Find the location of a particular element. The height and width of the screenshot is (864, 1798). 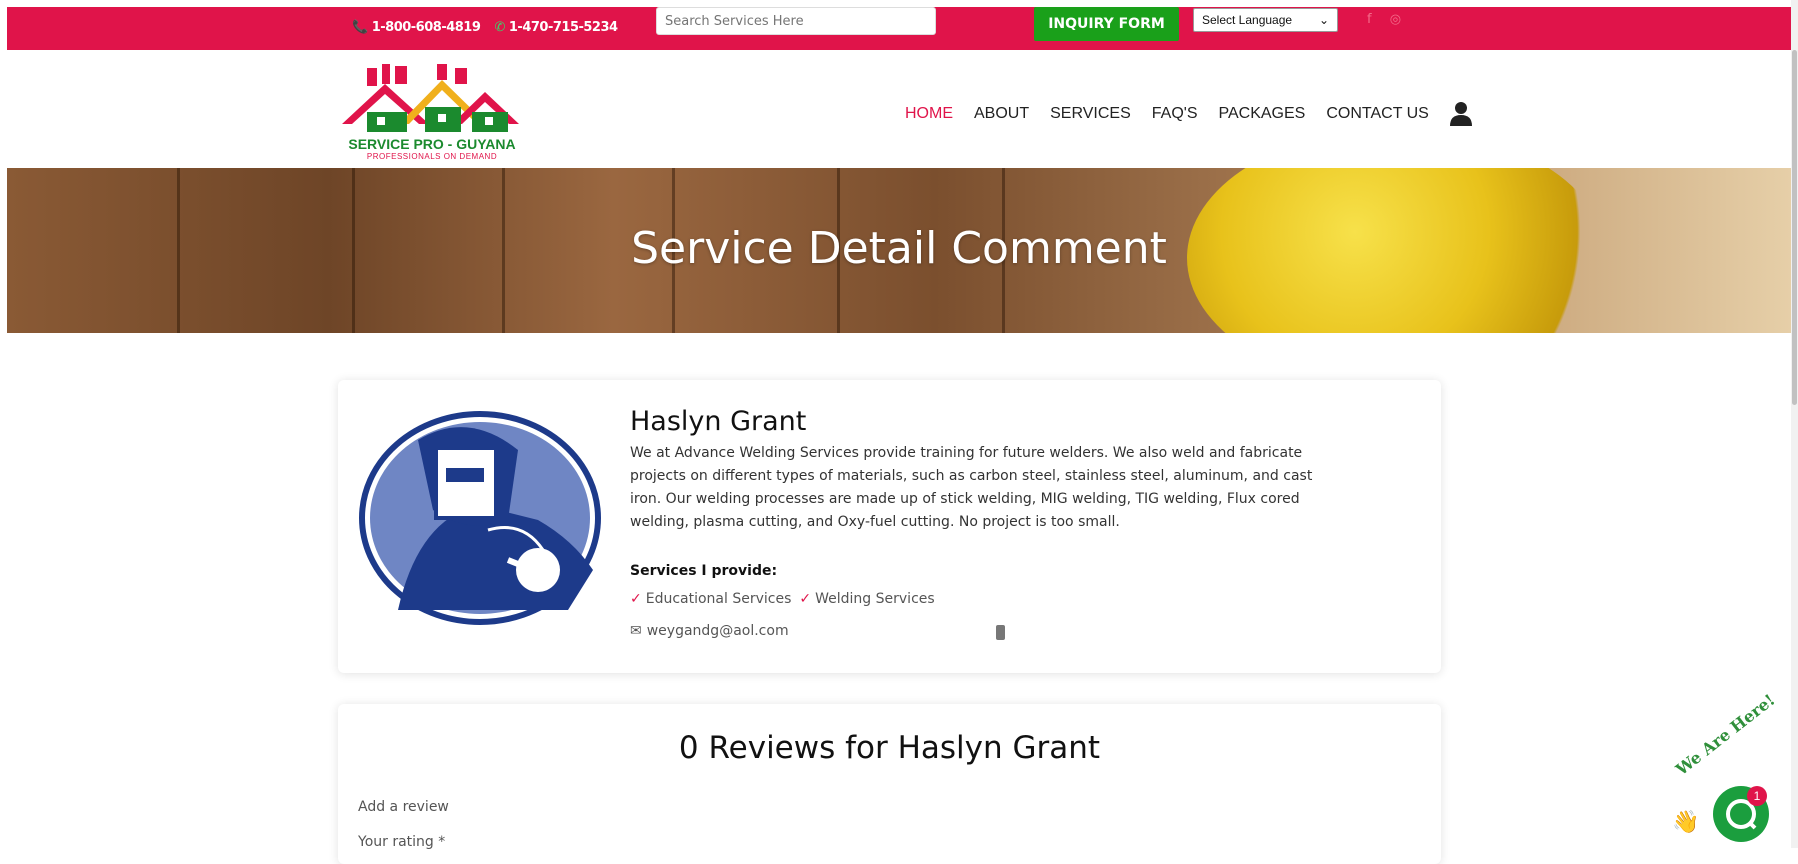

notification-badge: 1 is located at coordinates (1757, 796).